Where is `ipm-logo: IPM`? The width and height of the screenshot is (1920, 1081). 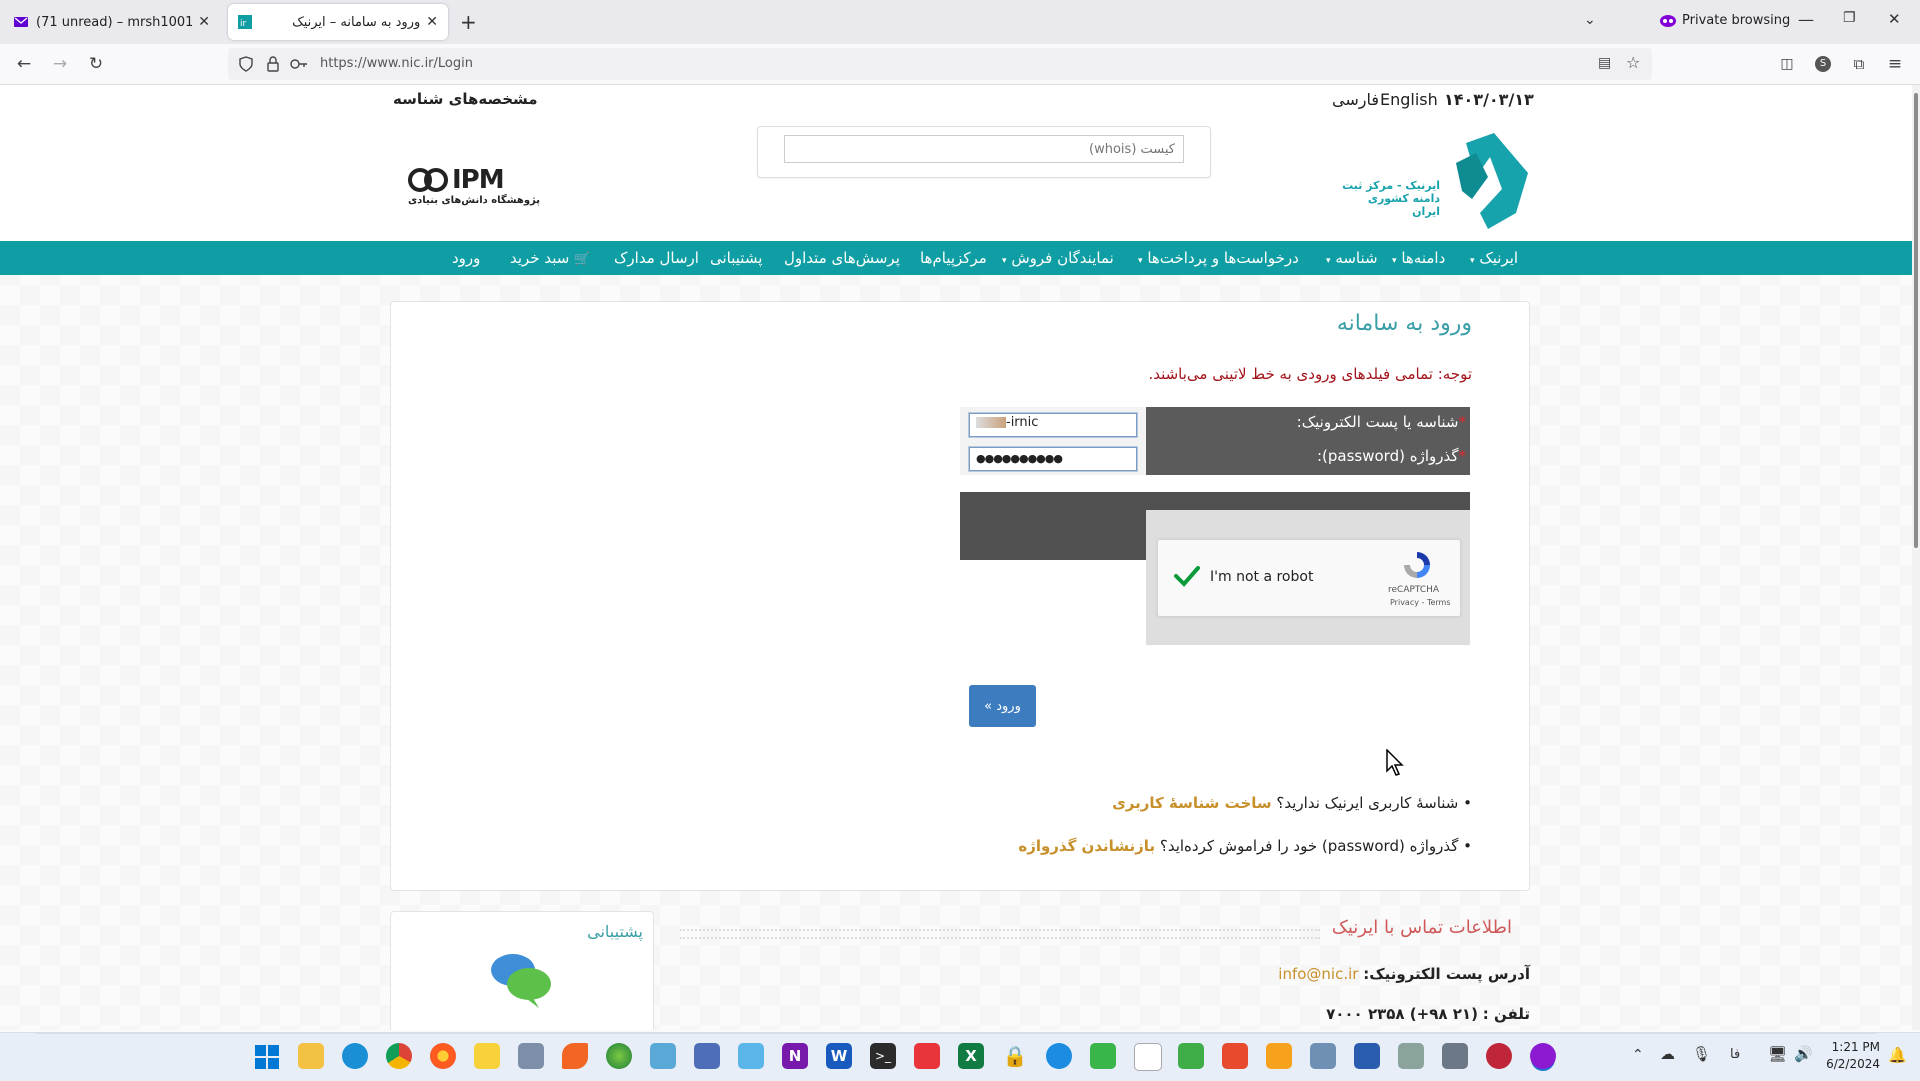
ipm-logo: IPM is located at coordinates (456, 180).